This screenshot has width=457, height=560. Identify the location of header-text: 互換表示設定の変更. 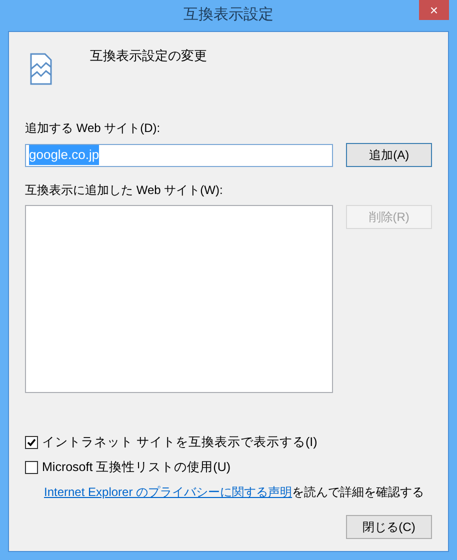
(148, 56).